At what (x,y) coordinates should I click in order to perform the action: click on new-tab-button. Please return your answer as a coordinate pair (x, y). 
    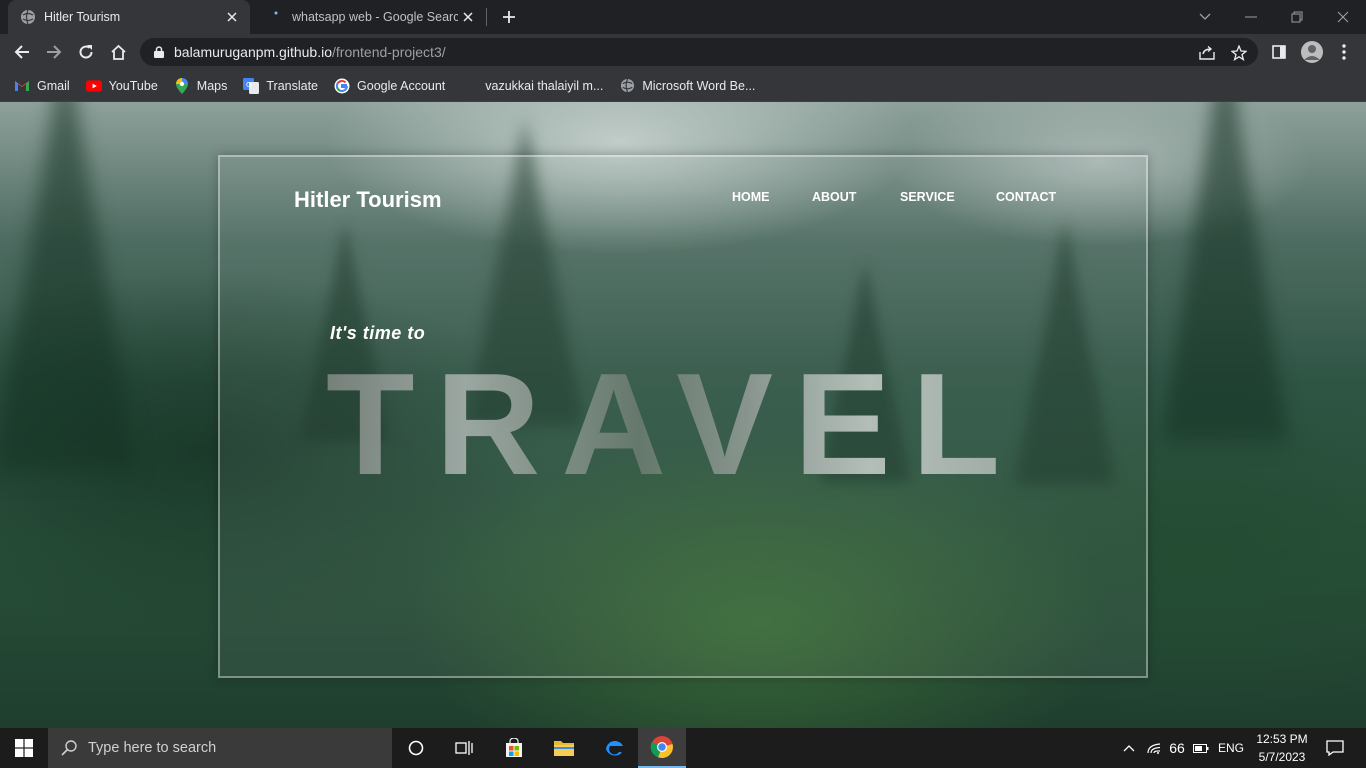
    Looking at the image, I should click on (509, 17).